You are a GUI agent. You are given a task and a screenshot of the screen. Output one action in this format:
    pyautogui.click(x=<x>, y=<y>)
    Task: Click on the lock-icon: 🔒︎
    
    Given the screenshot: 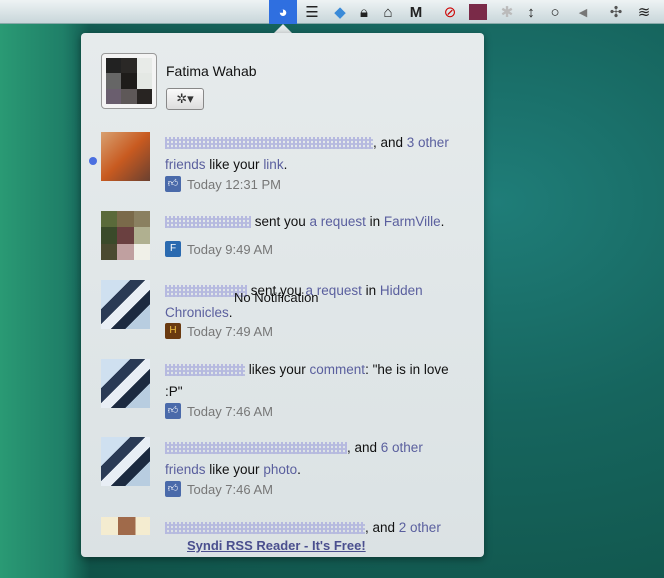 What is the action you would take?
    pyautogui.click(x=364, y=12)
    